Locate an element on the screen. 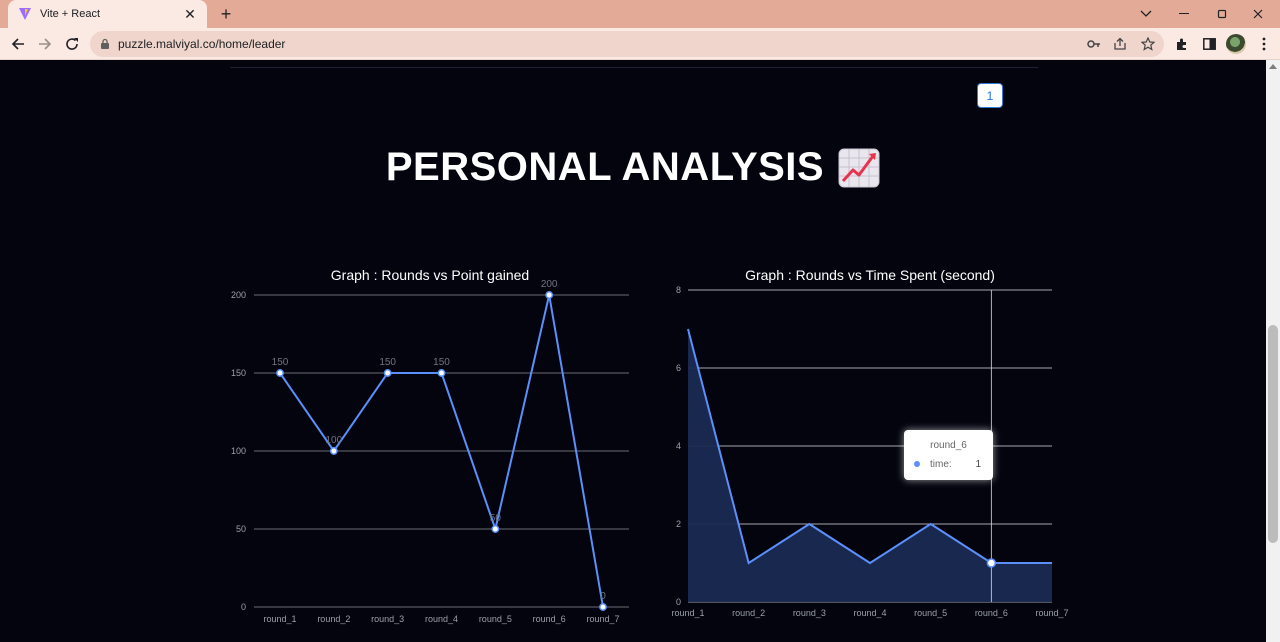 This screenshot has width=1280, height=642. scroll-up-arrow is located at coordinates (1273, 66).